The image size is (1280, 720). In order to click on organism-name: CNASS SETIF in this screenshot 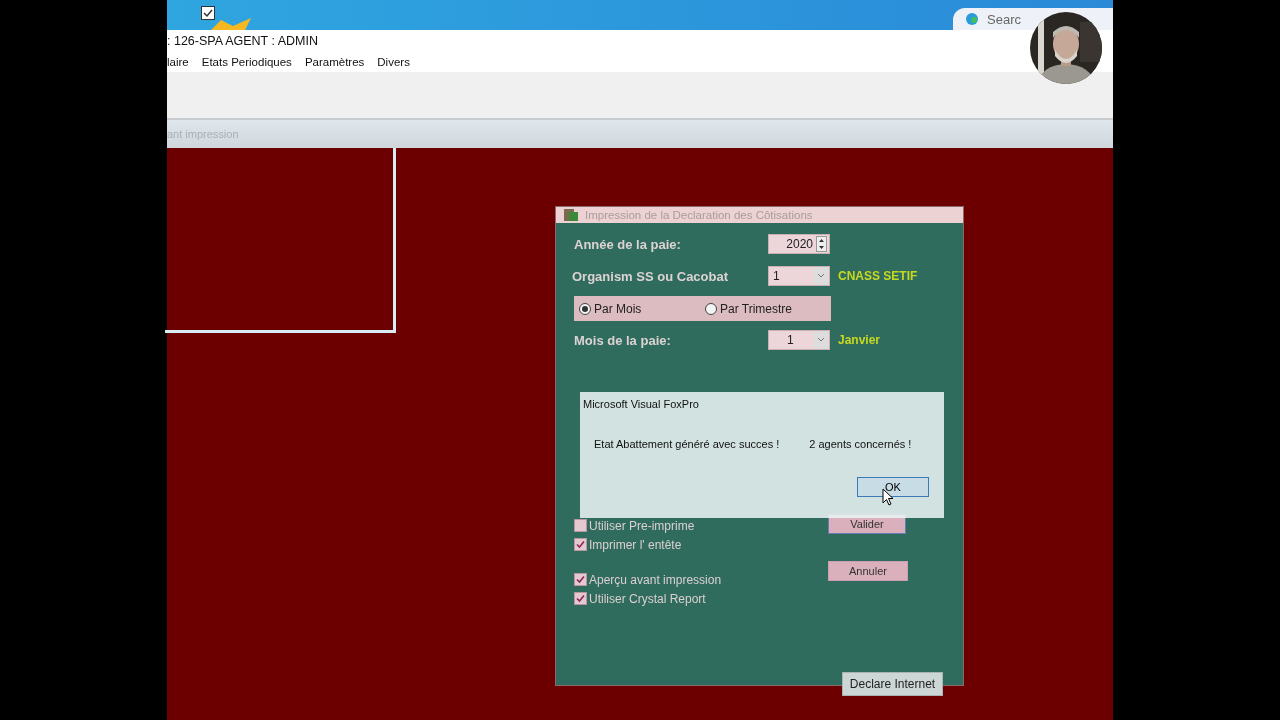, I will do `click(878, 276)`.